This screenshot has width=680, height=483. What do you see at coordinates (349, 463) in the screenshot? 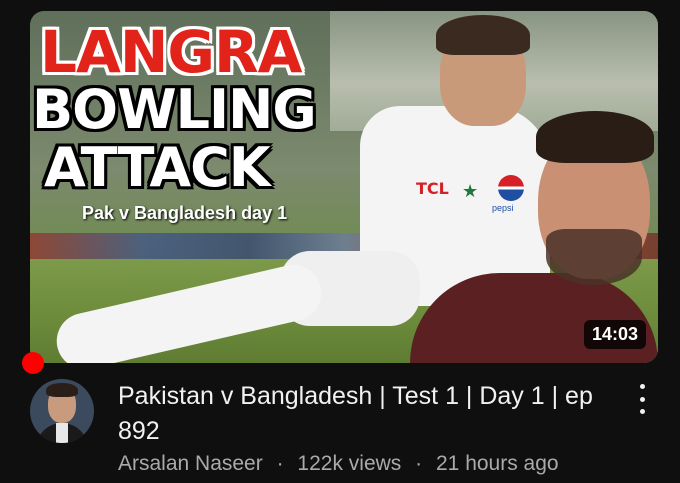
I see `view-count: 122k views` at bounding box center [349, 463].